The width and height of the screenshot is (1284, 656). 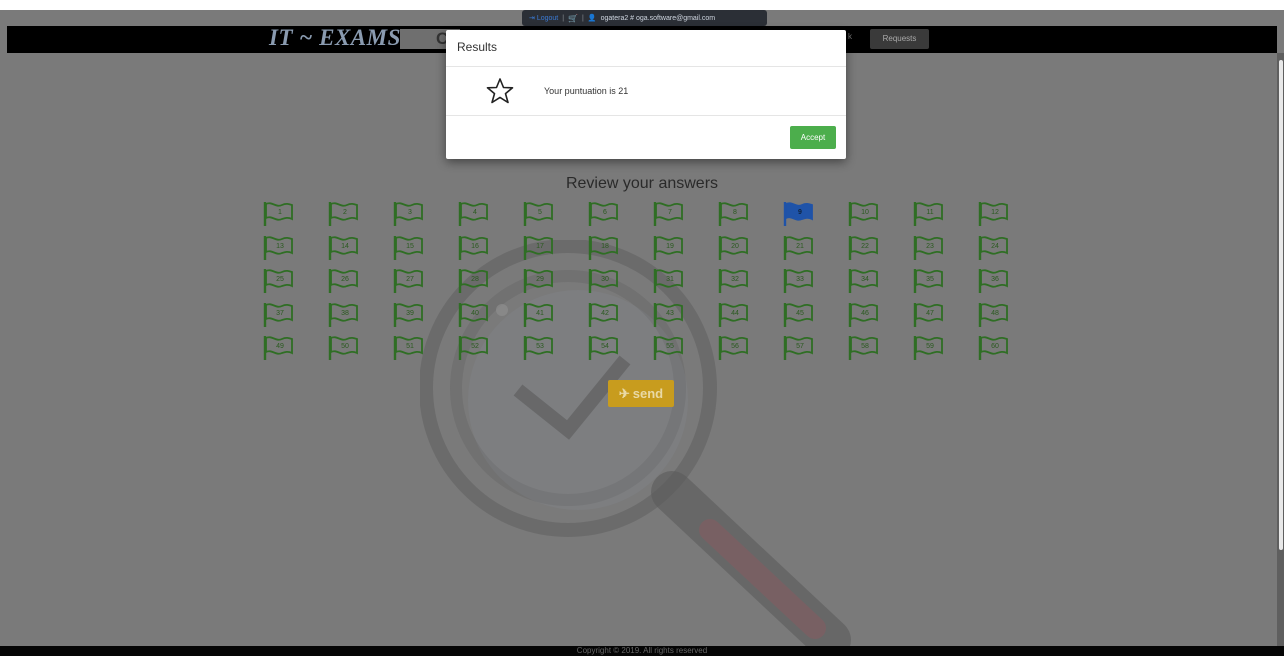 What do you see at coordinates (344, 348) in the screenshot?
I see `question-flag: 50` at bounding box center [344, 348].